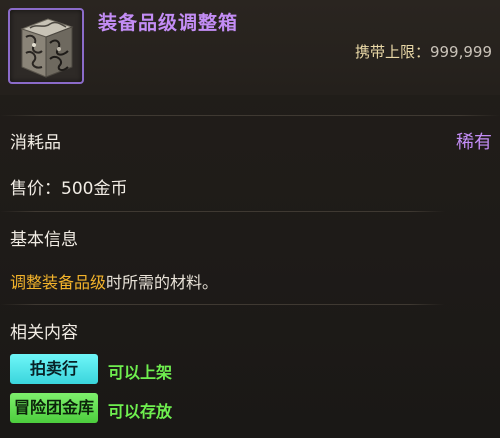 The image size is (500, 438). Describe the element at coordinates (140, 411) in the screenshot. I see `adventure-bank-note: 可以存放` at that location.